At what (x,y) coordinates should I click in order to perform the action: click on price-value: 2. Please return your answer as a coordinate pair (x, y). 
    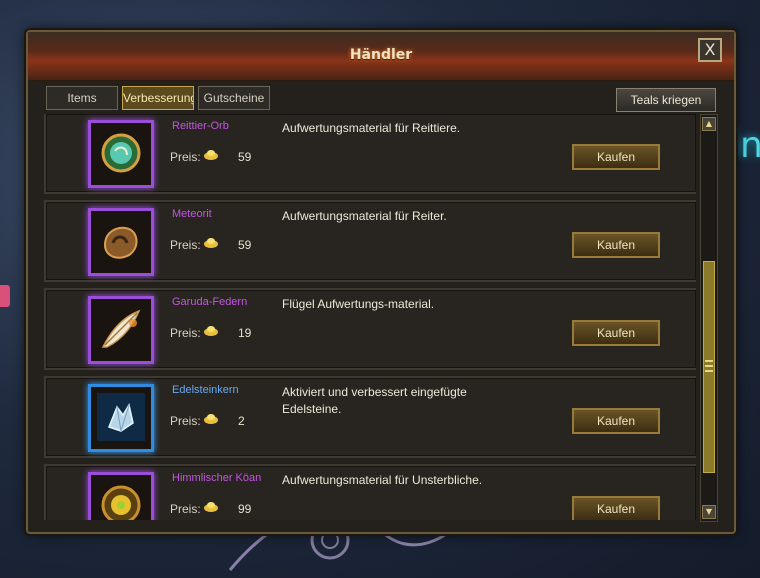
    Looking at the image, I should click on (241, 421).